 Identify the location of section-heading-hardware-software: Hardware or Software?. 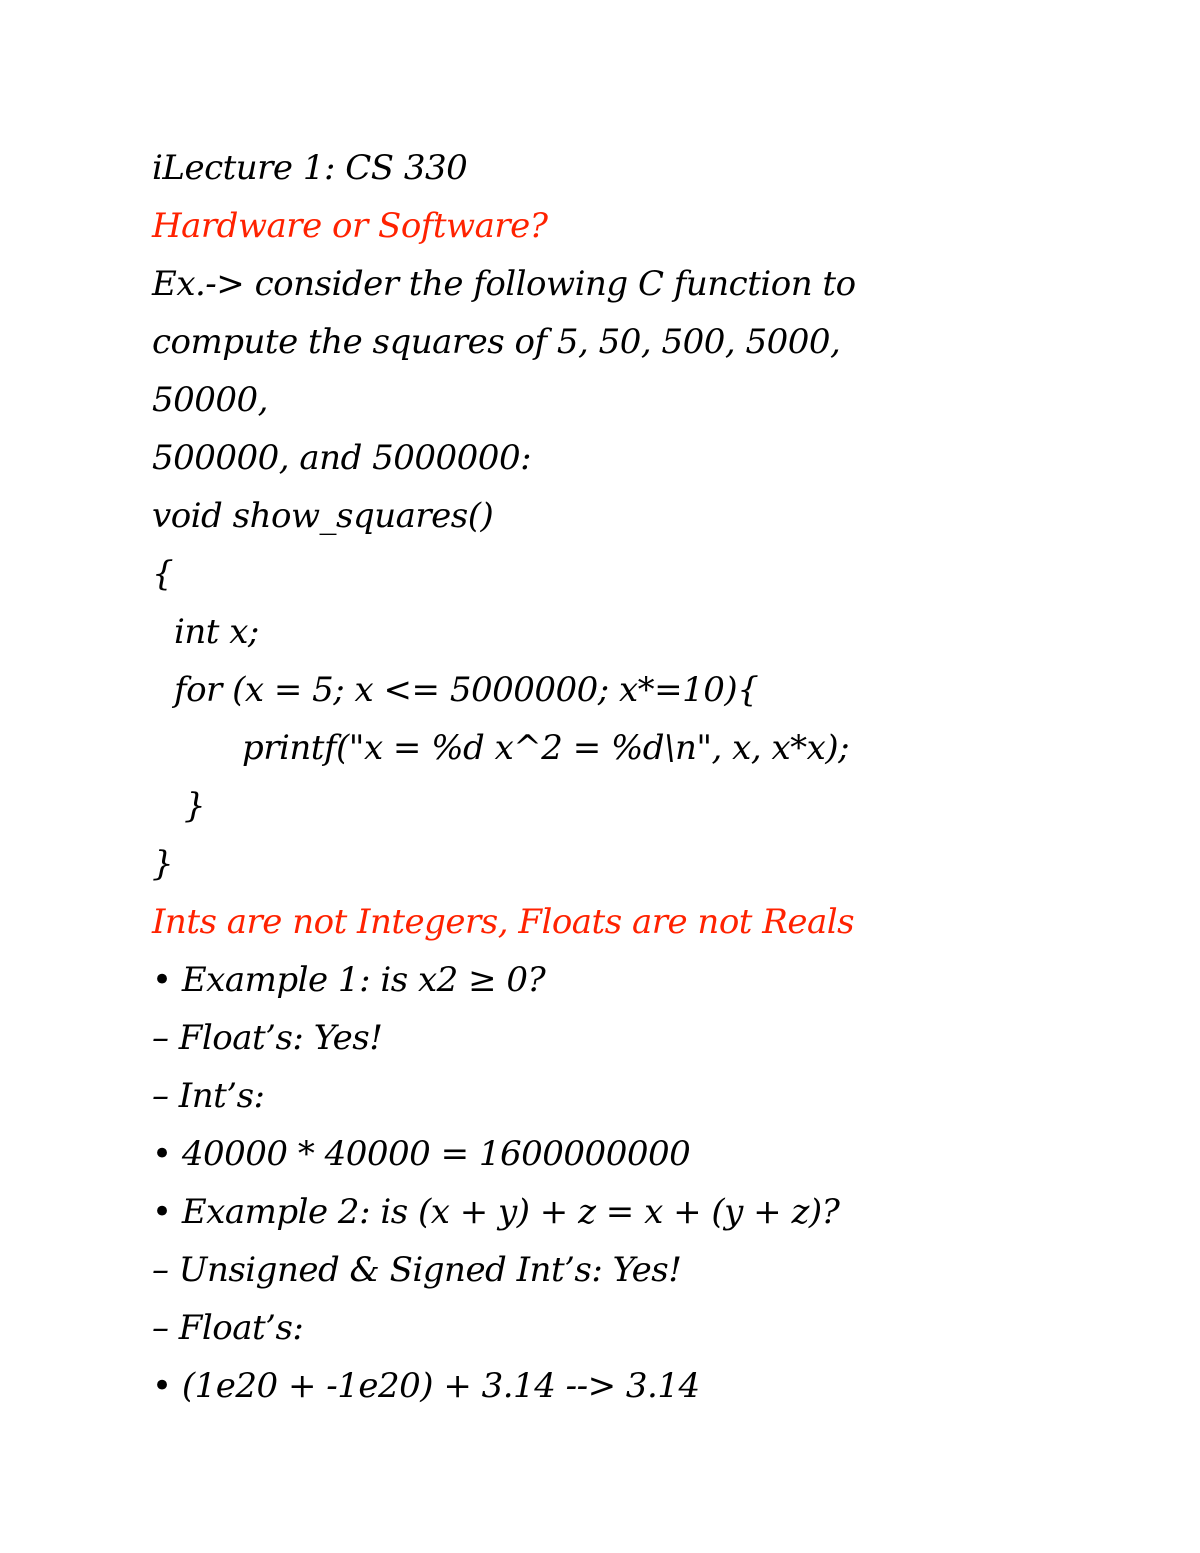
(350, 226).